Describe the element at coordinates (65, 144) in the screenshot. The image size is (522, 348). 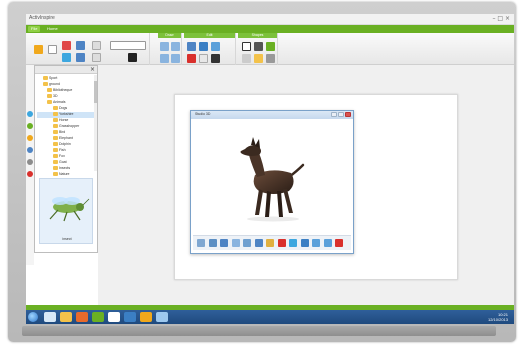
I see `tree-item-label: Dolphin` at that location.